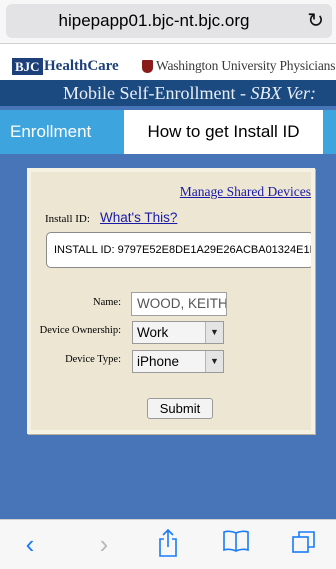 This screenshot has width=336, height=569. I want to click on browser-top-bar: hipepapp01.bjc-nt.bjc.org ↻, so click(168, 22).